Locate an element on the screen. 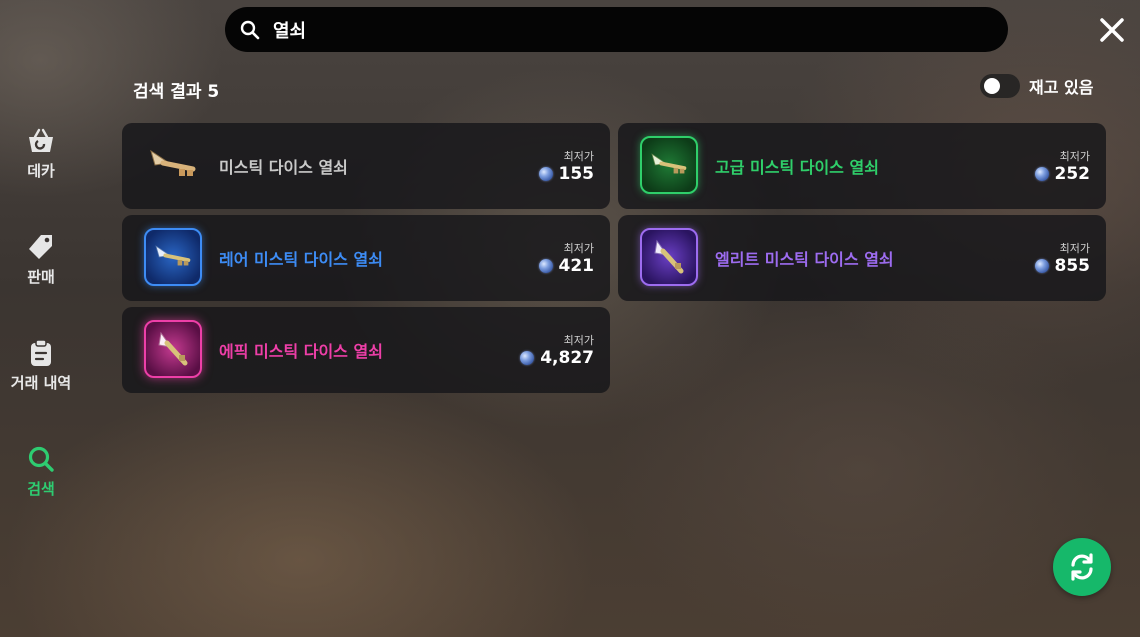 This screenshot has width=1140, height=637. result-card: 에픽 미스틱 다이스 열쇠 최저가 4,827 is located at coordinates (366, 350).